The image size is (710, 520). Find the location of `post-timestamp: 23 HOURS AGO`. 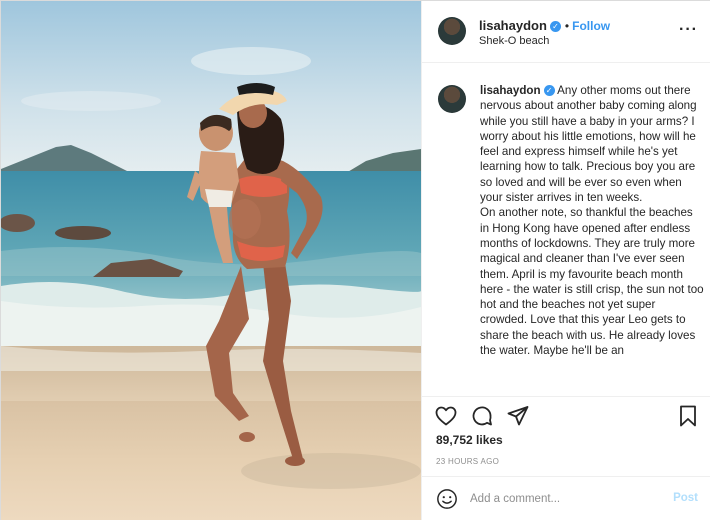

post-timestamp: 23 HOURS AGO is located at coordinates (467, 461).